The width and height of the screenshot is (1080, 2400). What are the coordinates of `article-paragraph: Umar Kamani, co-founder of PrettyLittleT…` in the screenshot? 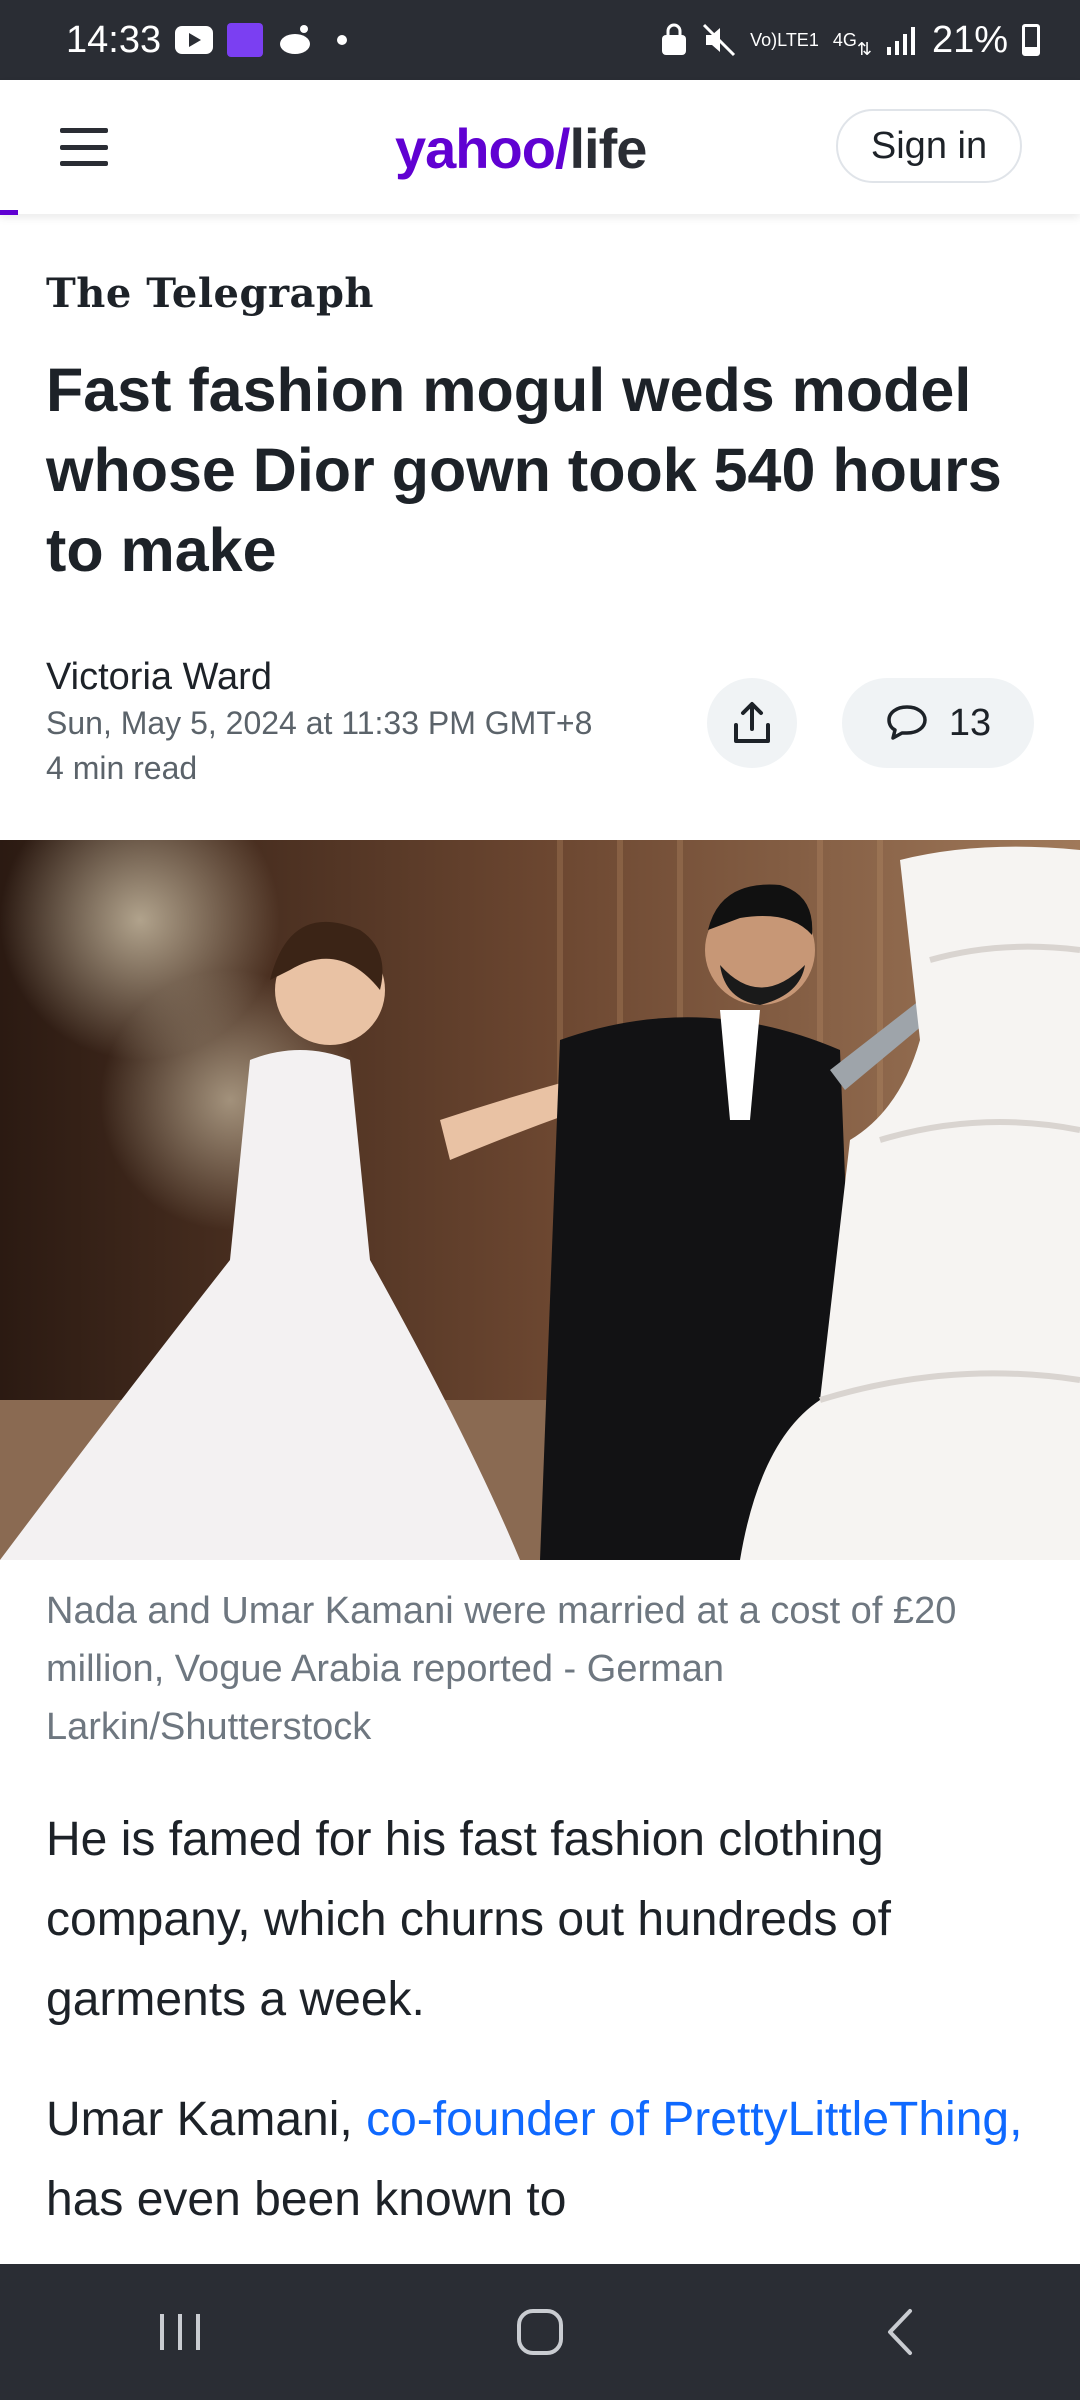 It's located at (546, 2160).